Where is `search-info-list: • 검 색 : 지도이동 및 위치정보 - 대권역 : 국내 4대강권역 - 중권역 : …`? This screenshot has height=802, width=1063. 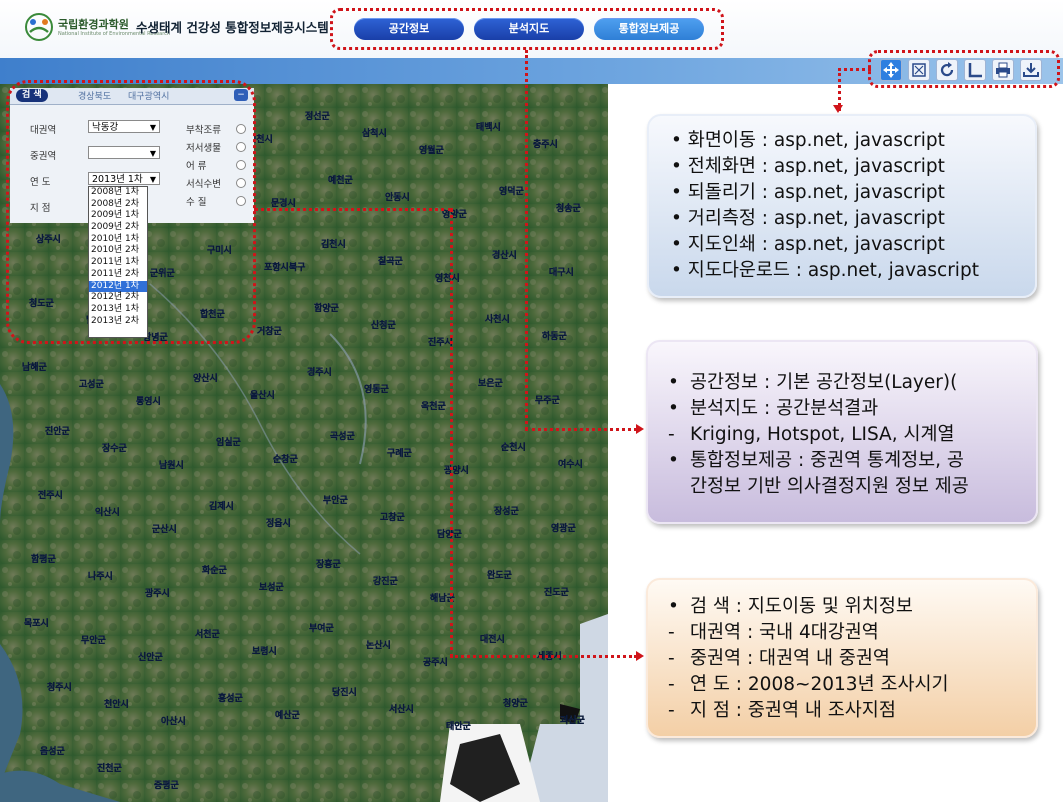
search-info-list: • 검 색 : 지도이동 및 위치정보 - 대권역 : 국내 4대강권역 - 중권역 : … is located at coordinates (808, 659).